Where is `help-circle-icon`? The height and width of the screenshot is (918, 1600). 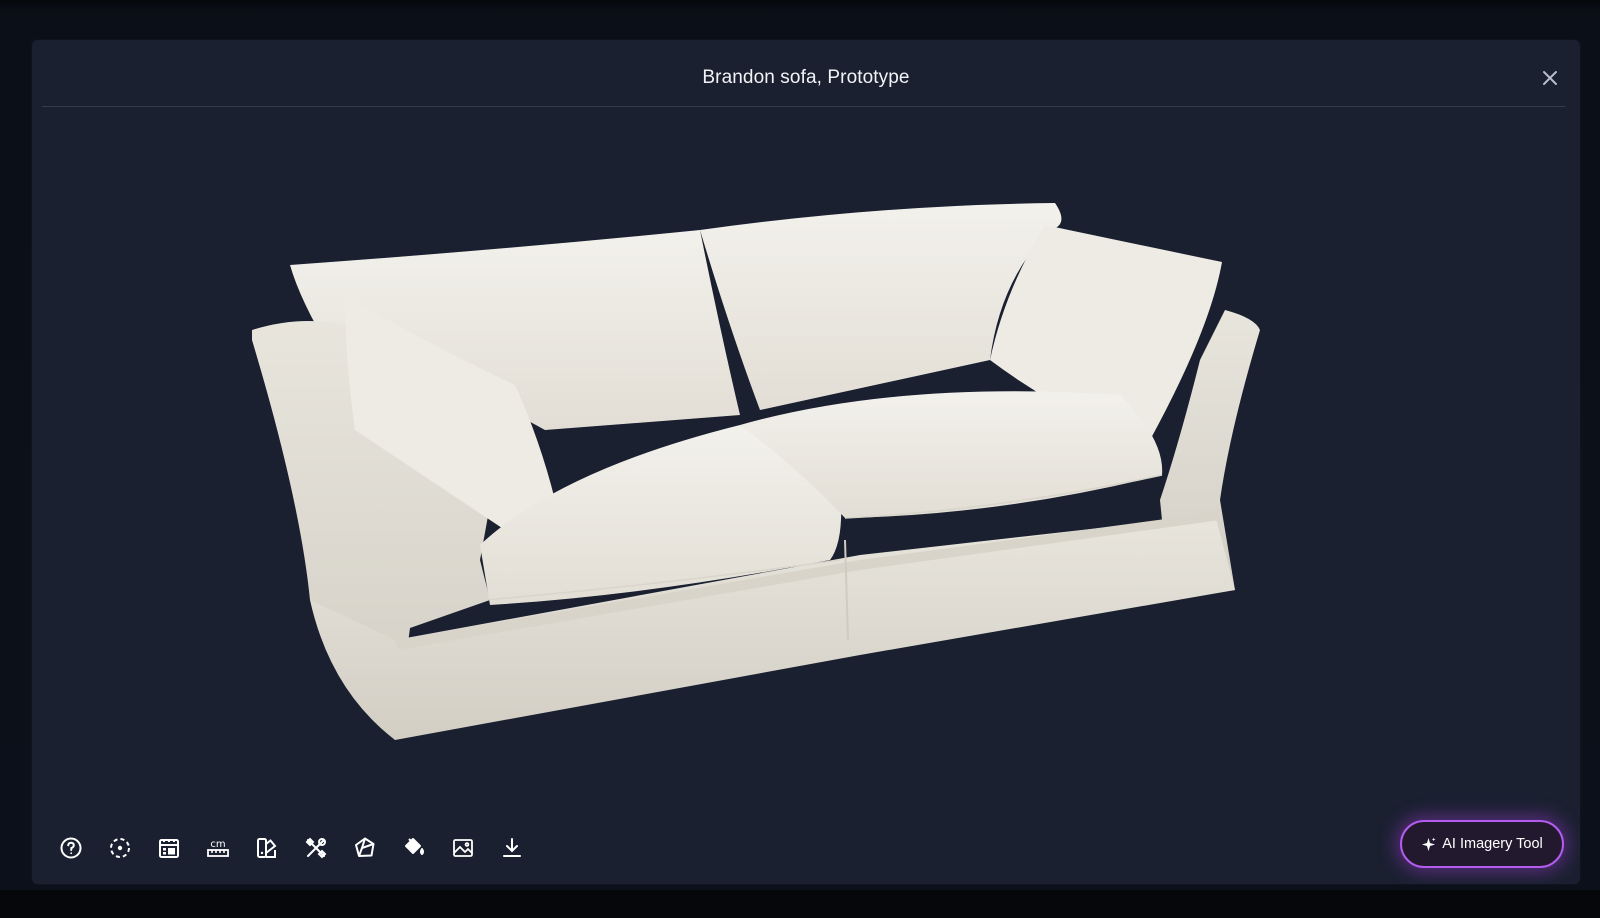 help-circle-icon is located at coordinates (70, 848).